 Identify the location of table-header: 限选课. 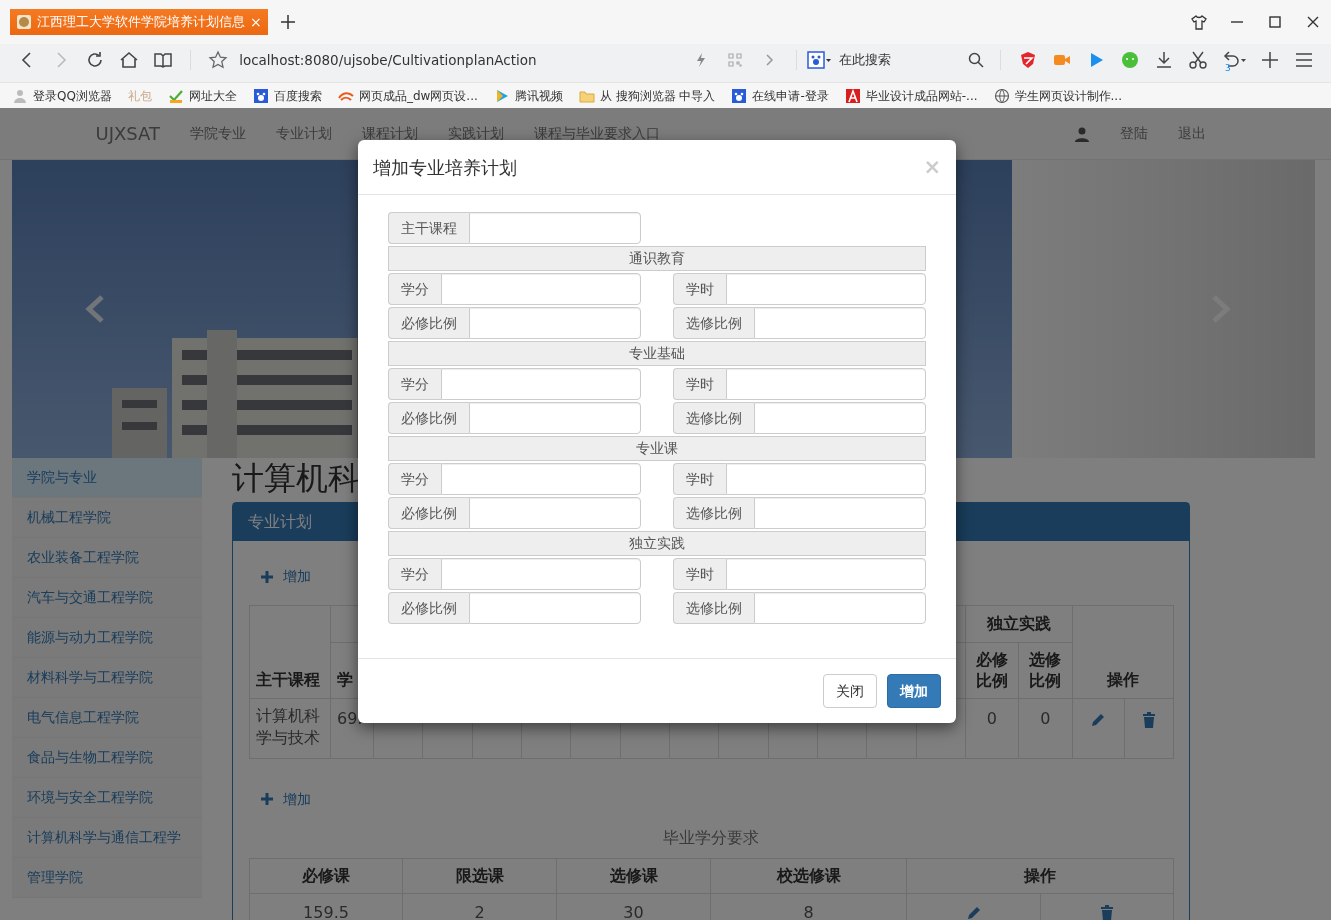
(479, 876).